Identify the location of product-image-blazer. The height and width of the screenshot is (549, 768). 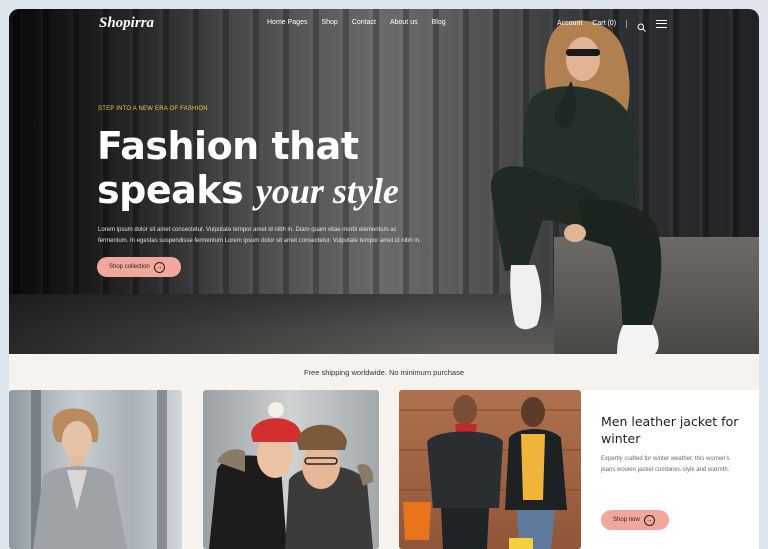
(80, 478).